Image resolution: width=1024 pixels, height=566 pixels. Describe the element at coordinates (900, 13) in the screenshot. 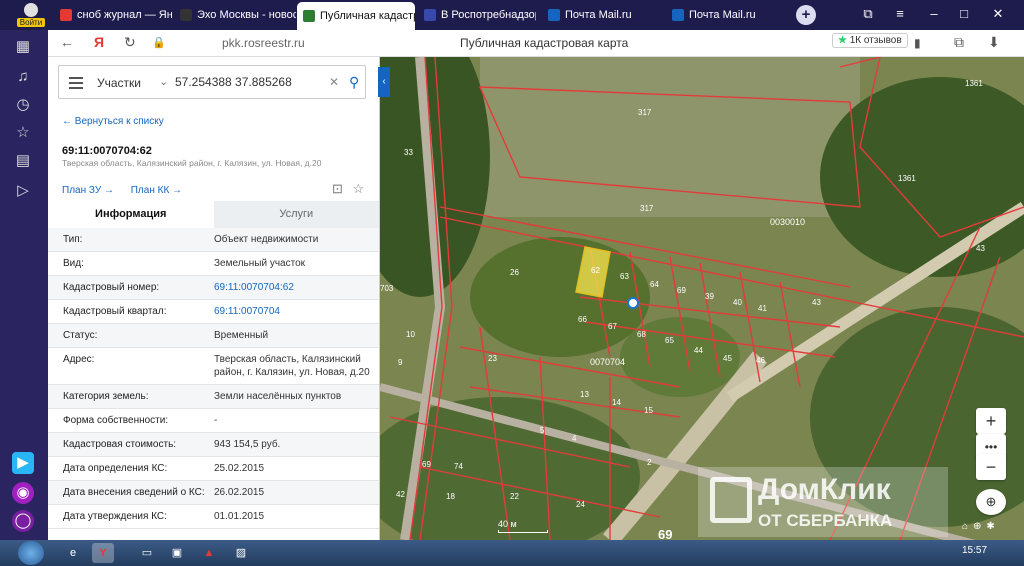

I see `browser-menu-icon: ≡` at that location.